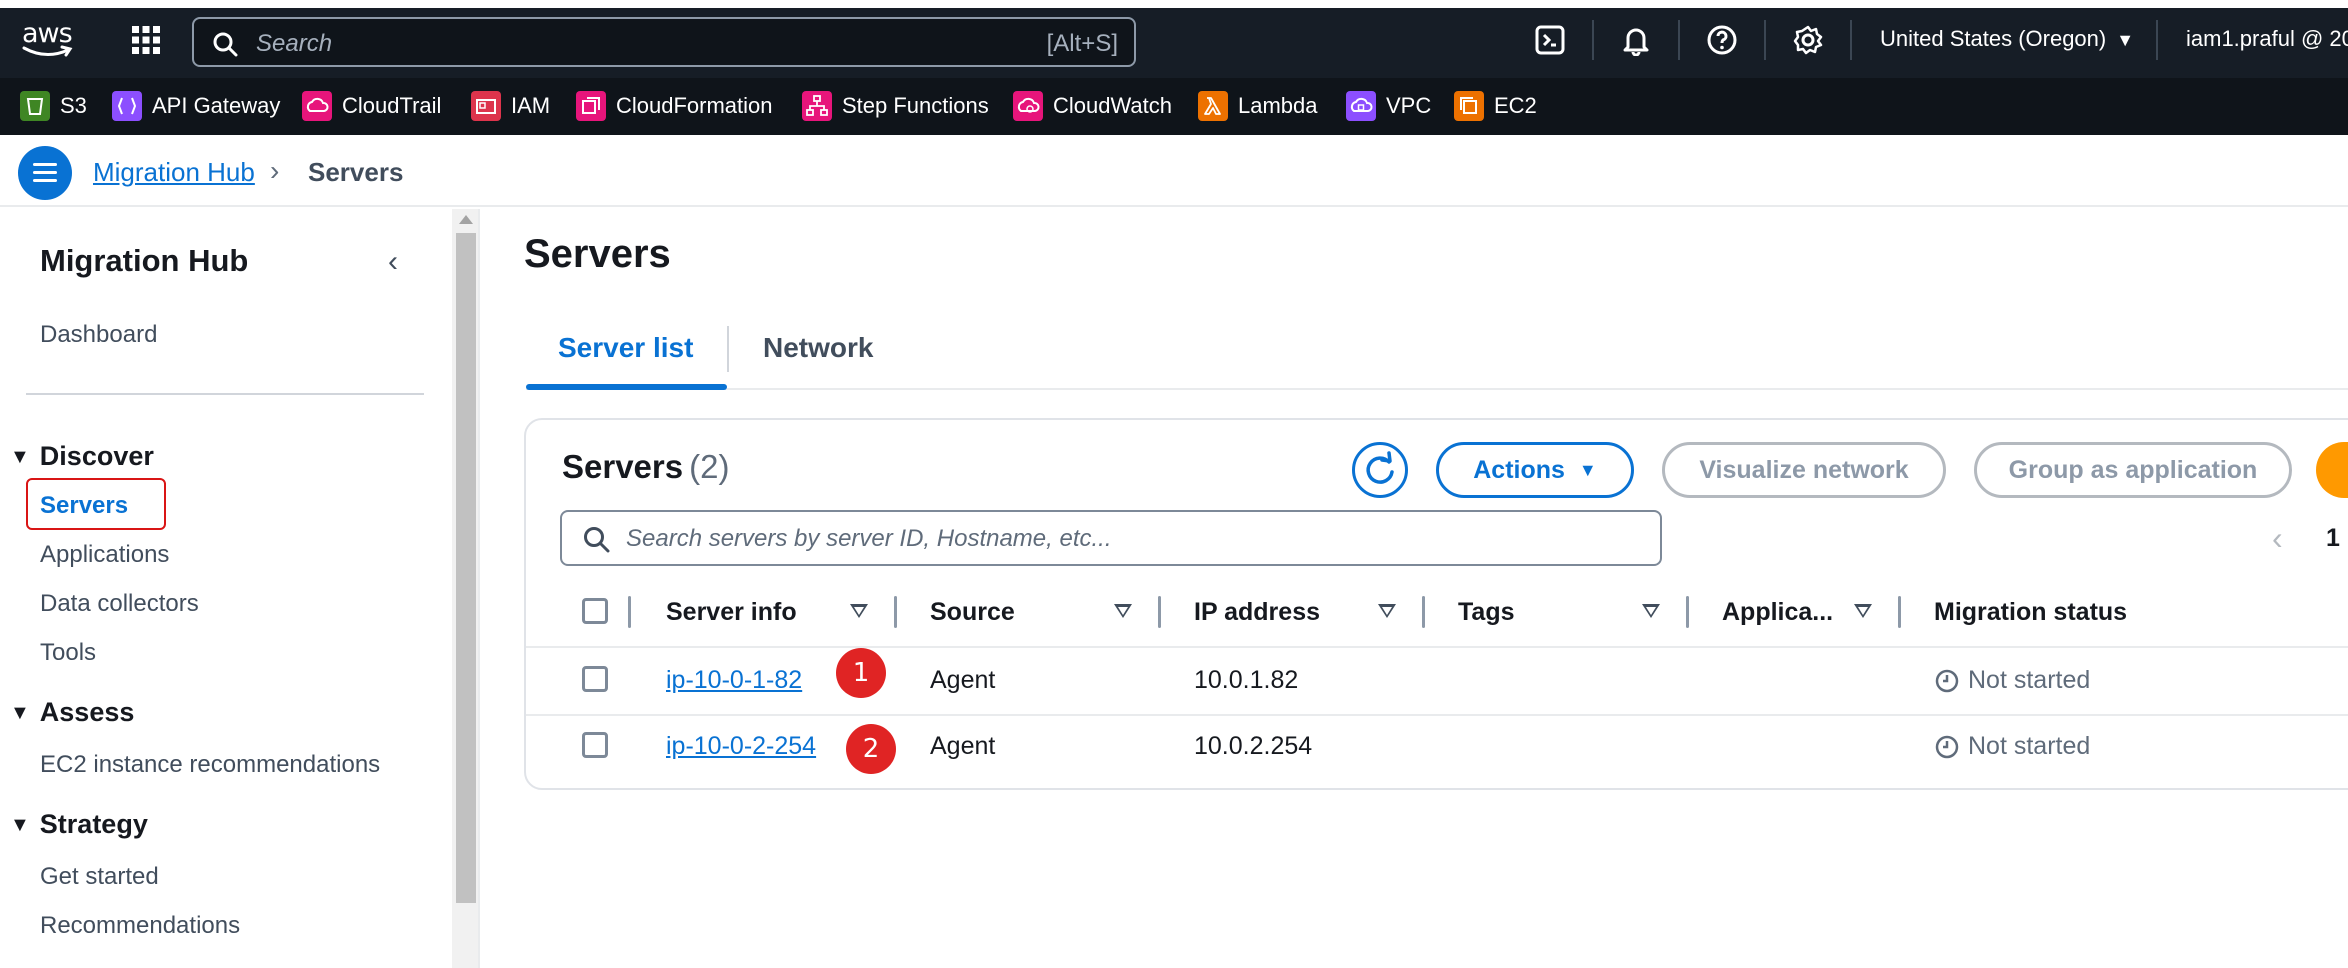 This screenshot has height=968, width=2348. What do you see at coordinates (531, 105) in the screenshot?
I see `favorite-label: IAM` at bounding box center [531, 105].